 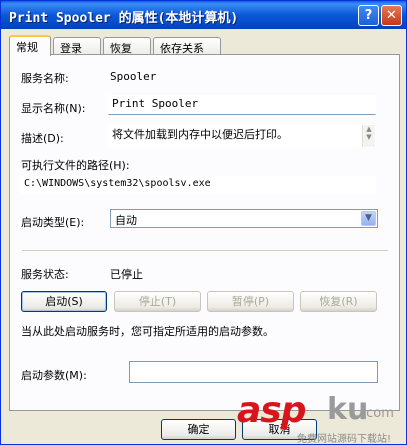 I want to click on chevron-down-icon: ▼, so click(x=368, y=218).